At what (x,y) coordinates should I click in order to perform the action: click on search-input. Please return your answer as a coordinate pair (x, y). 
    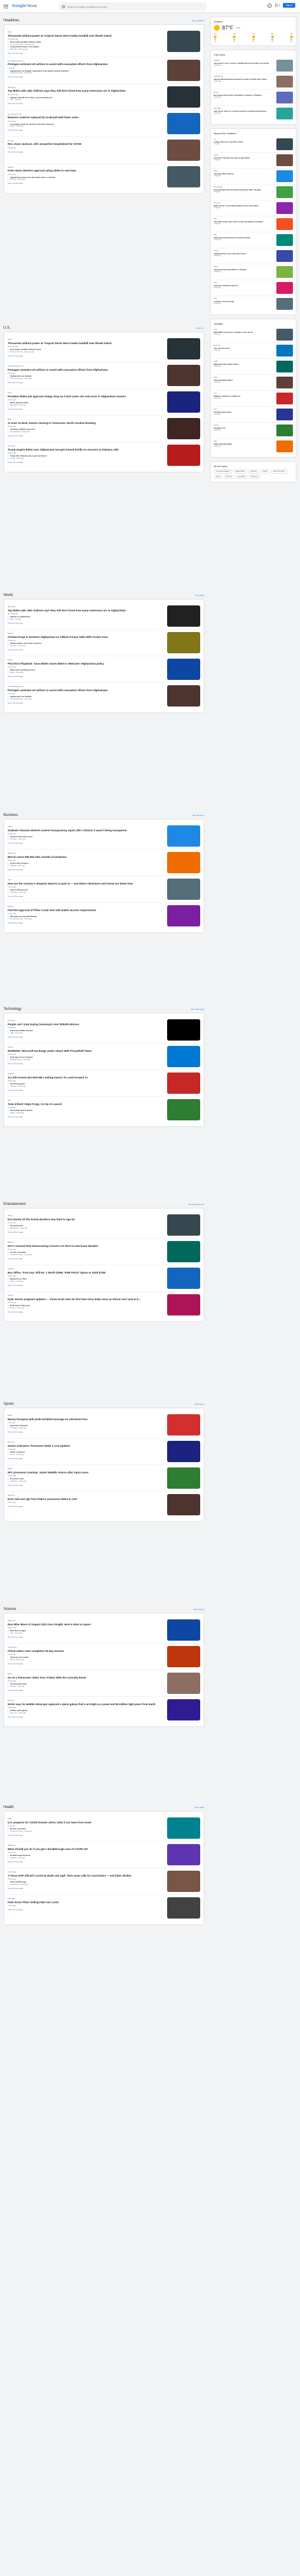
    Looking at the image, I should click on (126, 6).